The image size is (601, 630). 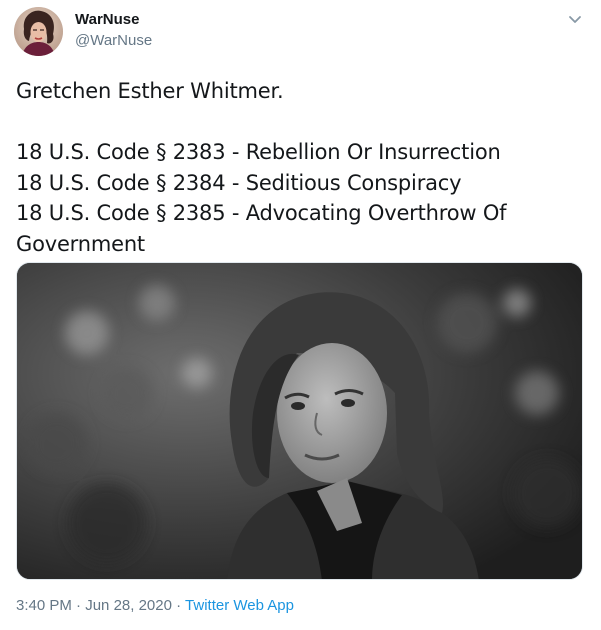 What do you see at coordinates (80, 243) in the screenshot?
I see `tweet-line: Government` at bounding box center [80, 243].